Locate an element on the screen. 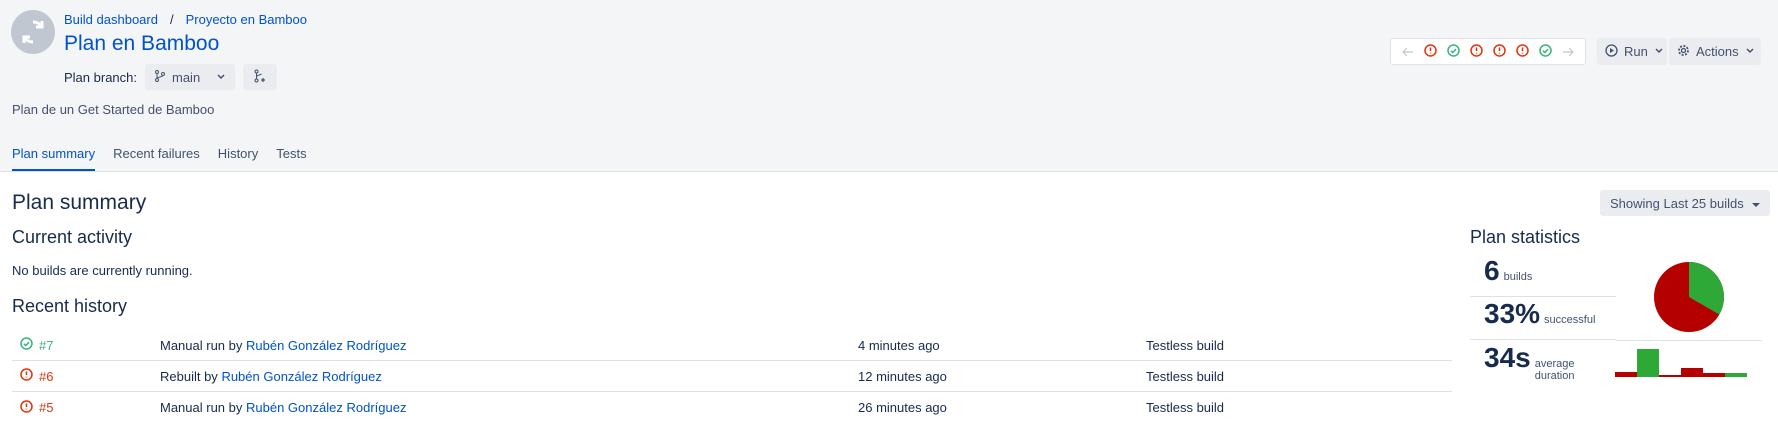 This screenshot has width=1778, height=423. plan-branch-label: Plan branch: is located at coordinates (100, 77).